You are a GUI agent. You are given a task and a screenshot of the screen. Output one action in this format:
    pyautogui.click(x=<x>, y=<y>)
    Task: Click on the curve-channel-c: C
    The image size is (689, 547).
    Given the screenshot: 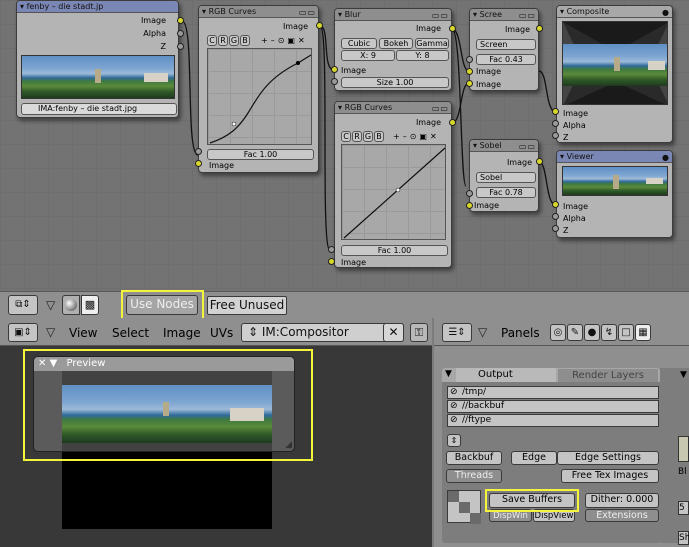 What is the action you would take?
    pyautogui.click(x=346, y=136)
    